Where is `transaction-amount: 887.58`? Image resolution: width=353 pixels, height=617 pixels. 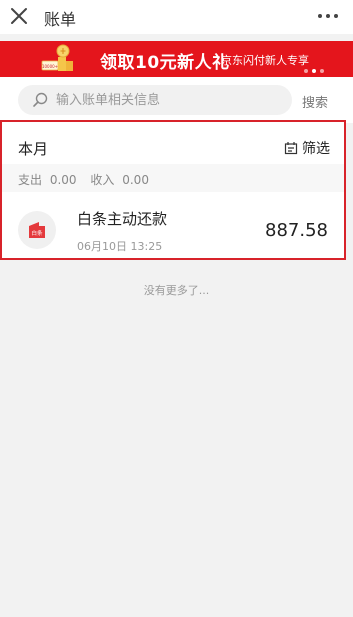 transaction-amount: 887.58 is located at coordinates (296, 230).